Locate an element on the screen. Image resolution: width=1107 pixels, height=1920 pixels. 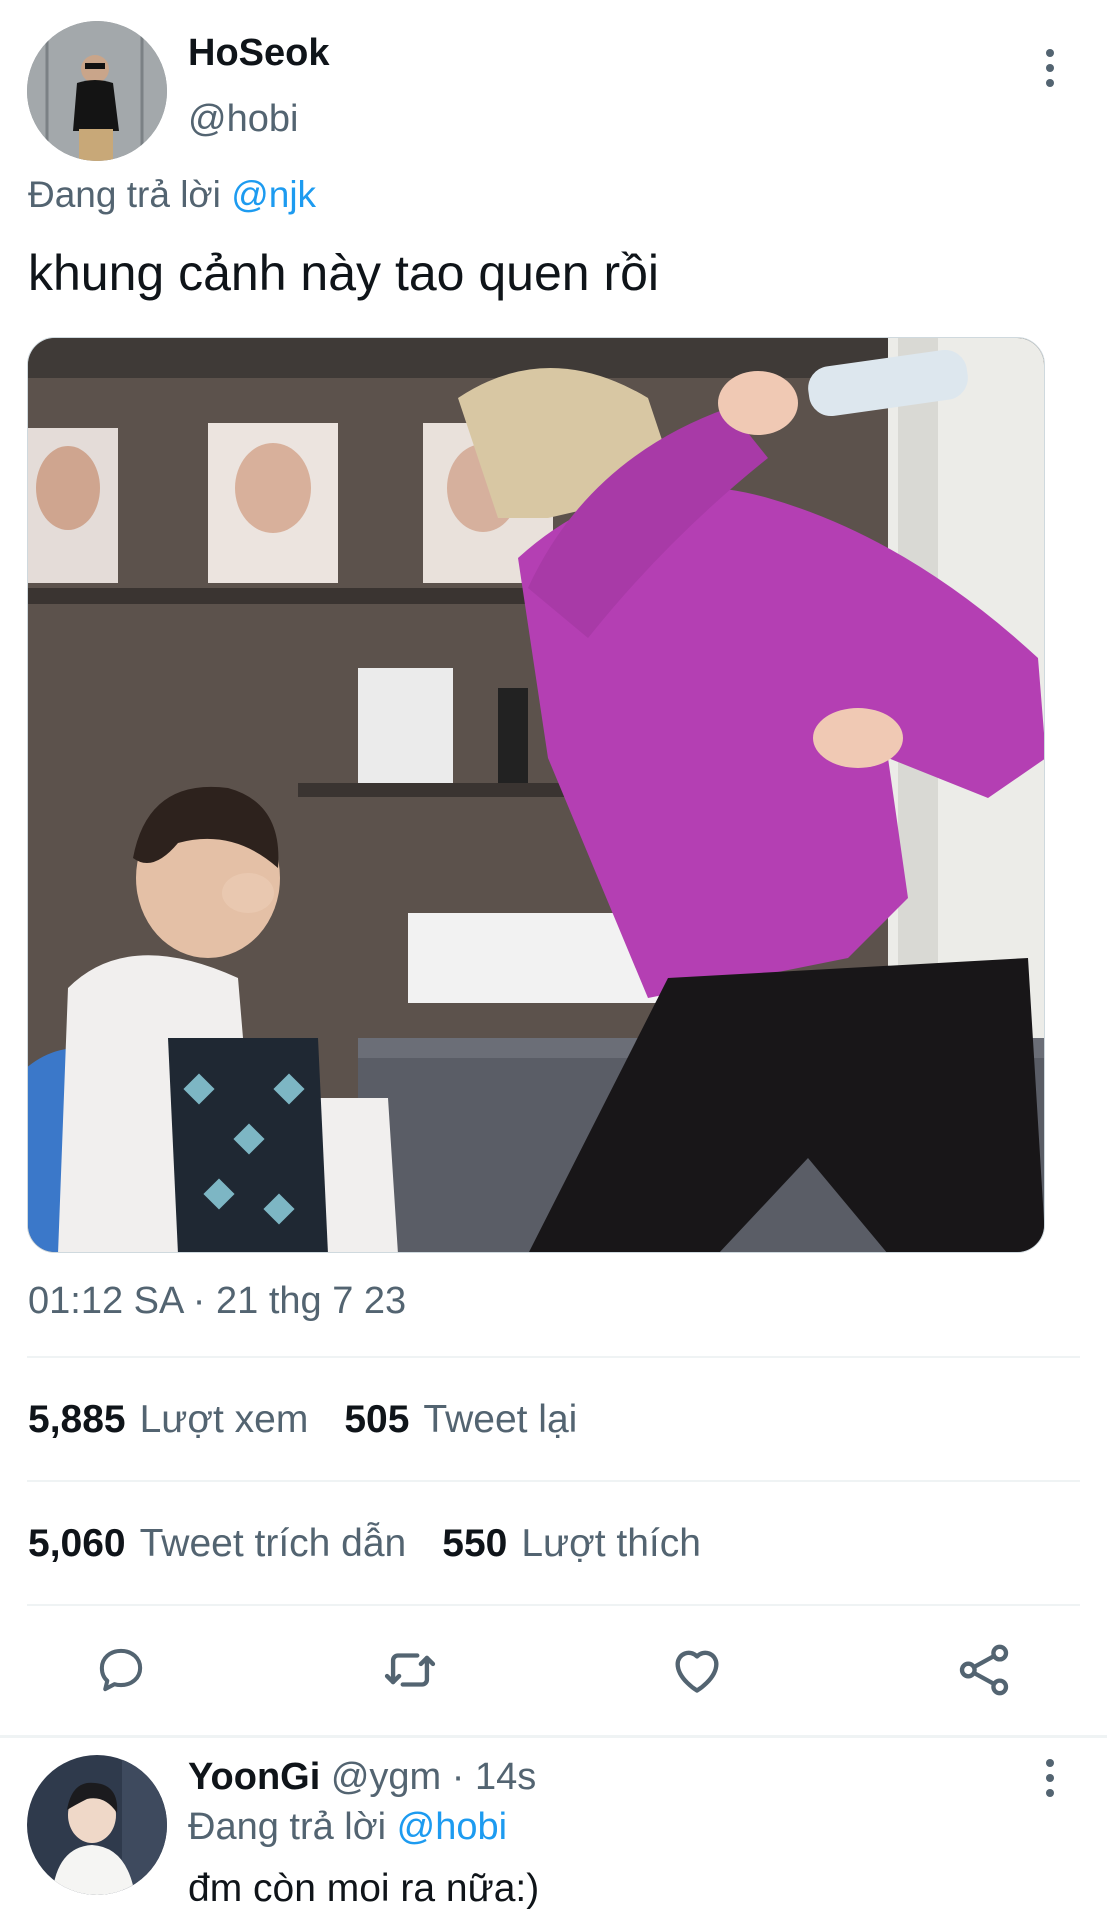
action-bar is located at coordinates (553, 1670).